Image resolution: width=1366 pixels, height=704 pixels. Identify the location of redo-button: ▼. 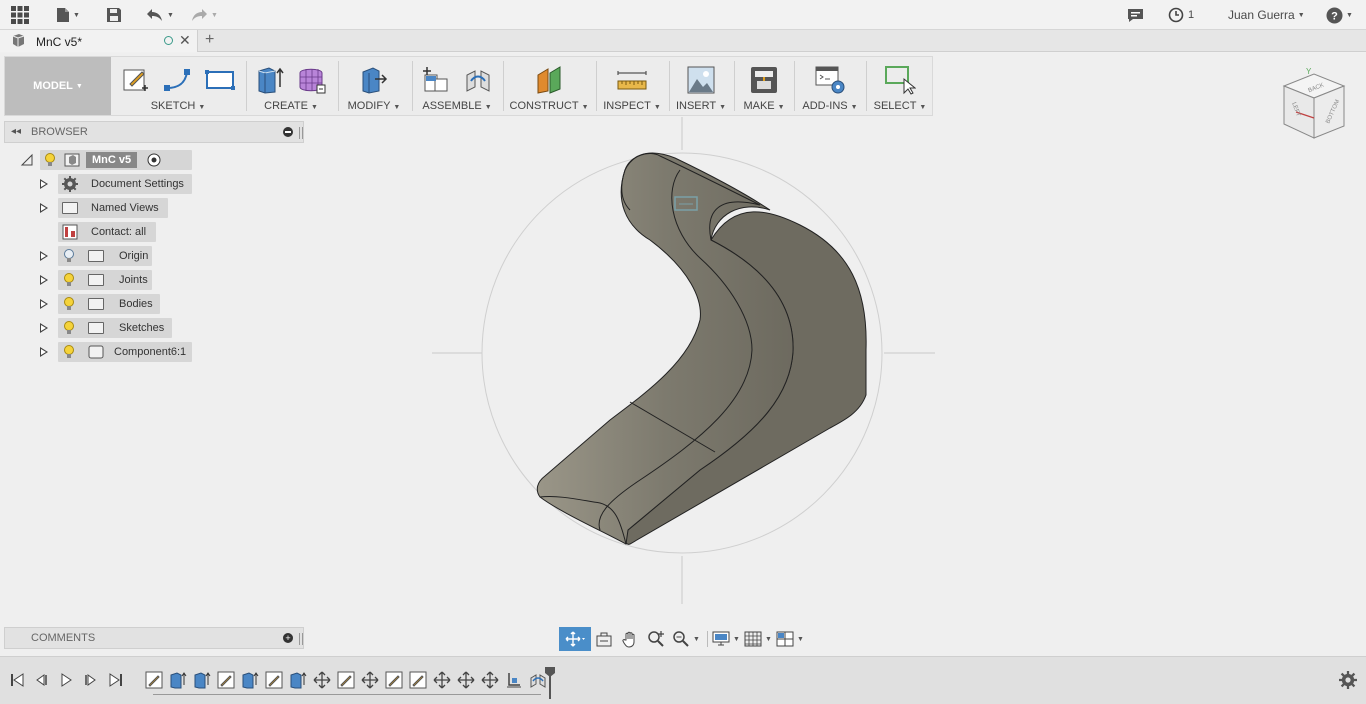
(204, 15).